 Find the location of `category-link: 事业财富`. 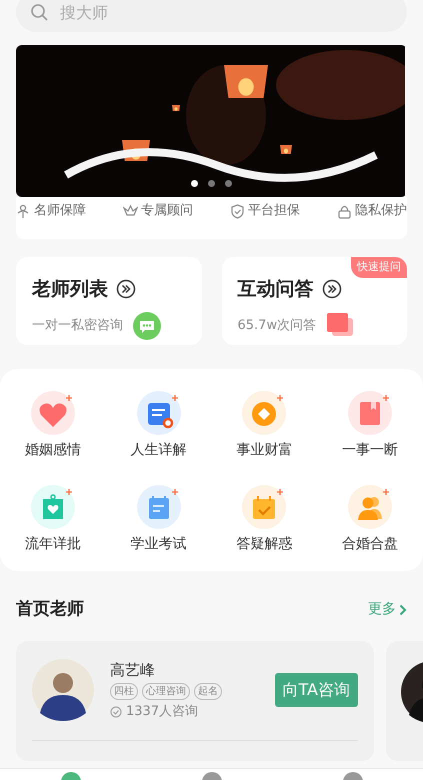

category-link: 事业财富 is located at coordinates (264, 450).